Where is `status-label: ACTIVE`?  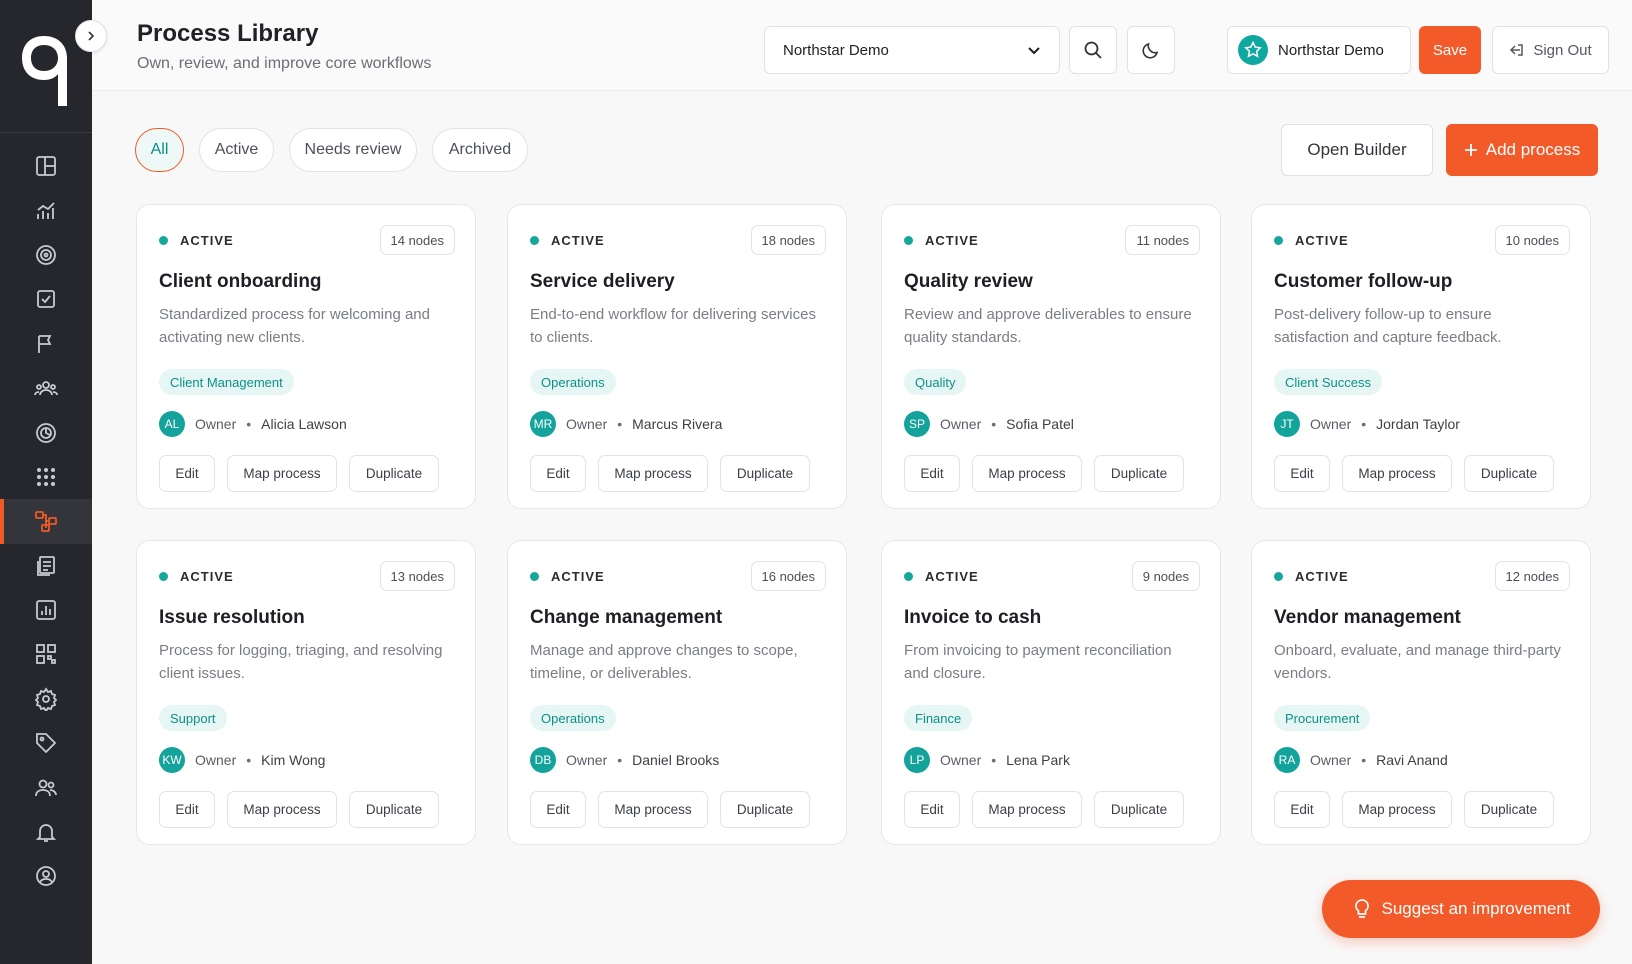
status-label: ACTIVE is located at coordinates (207, 240).